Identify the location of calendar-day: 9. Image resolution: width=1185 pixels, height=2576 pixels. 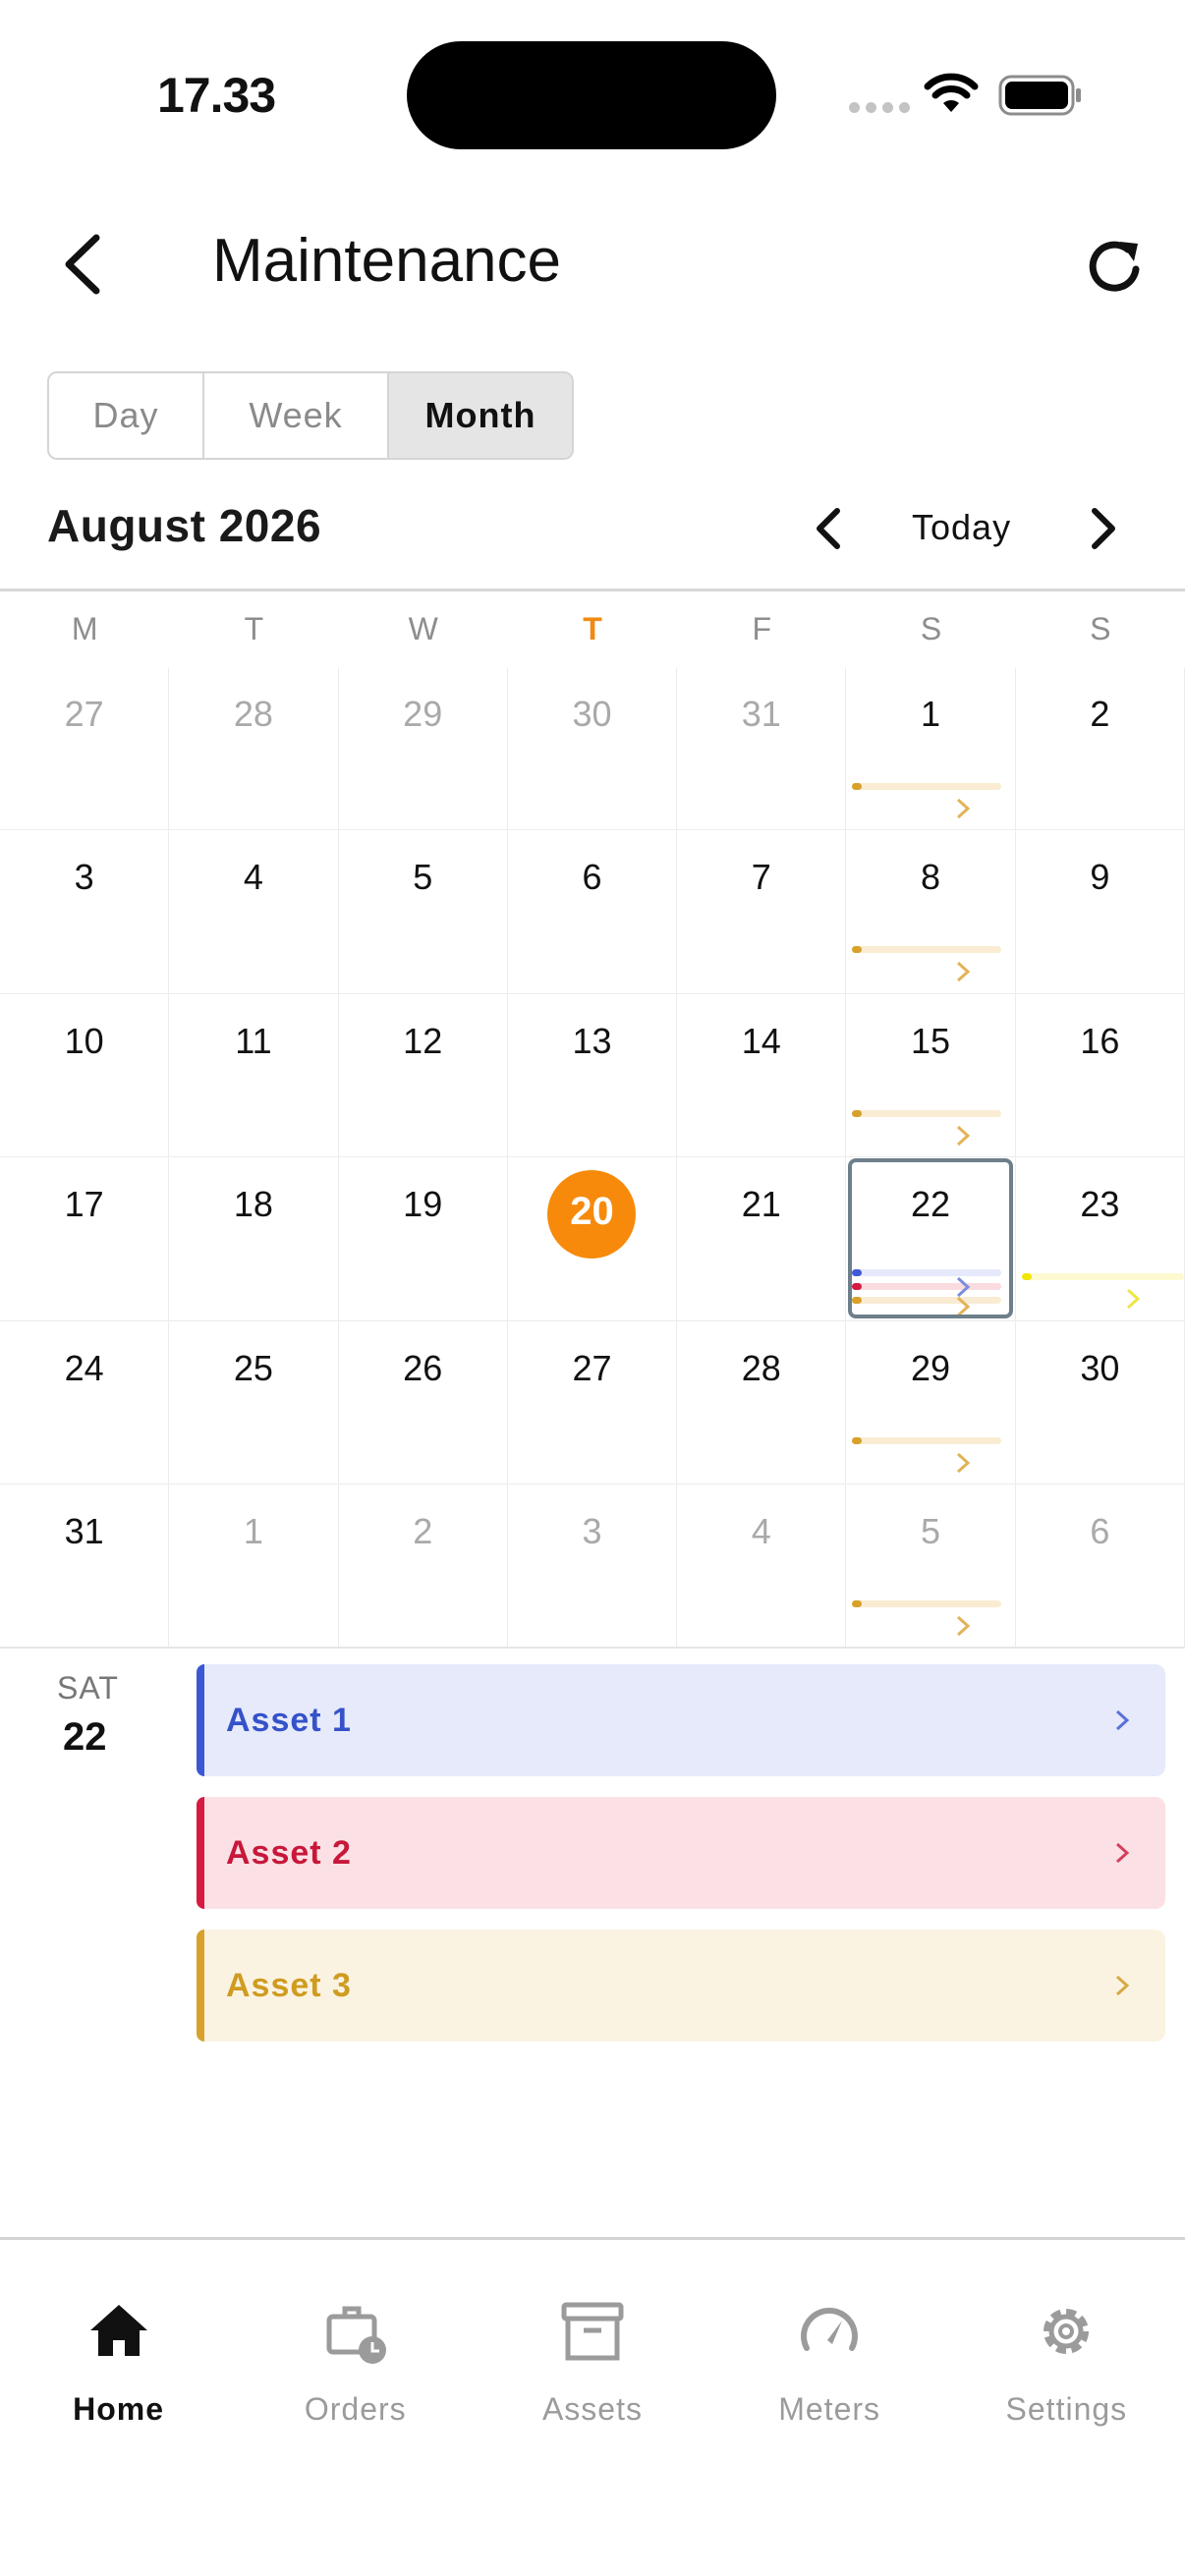
(1100, 912).